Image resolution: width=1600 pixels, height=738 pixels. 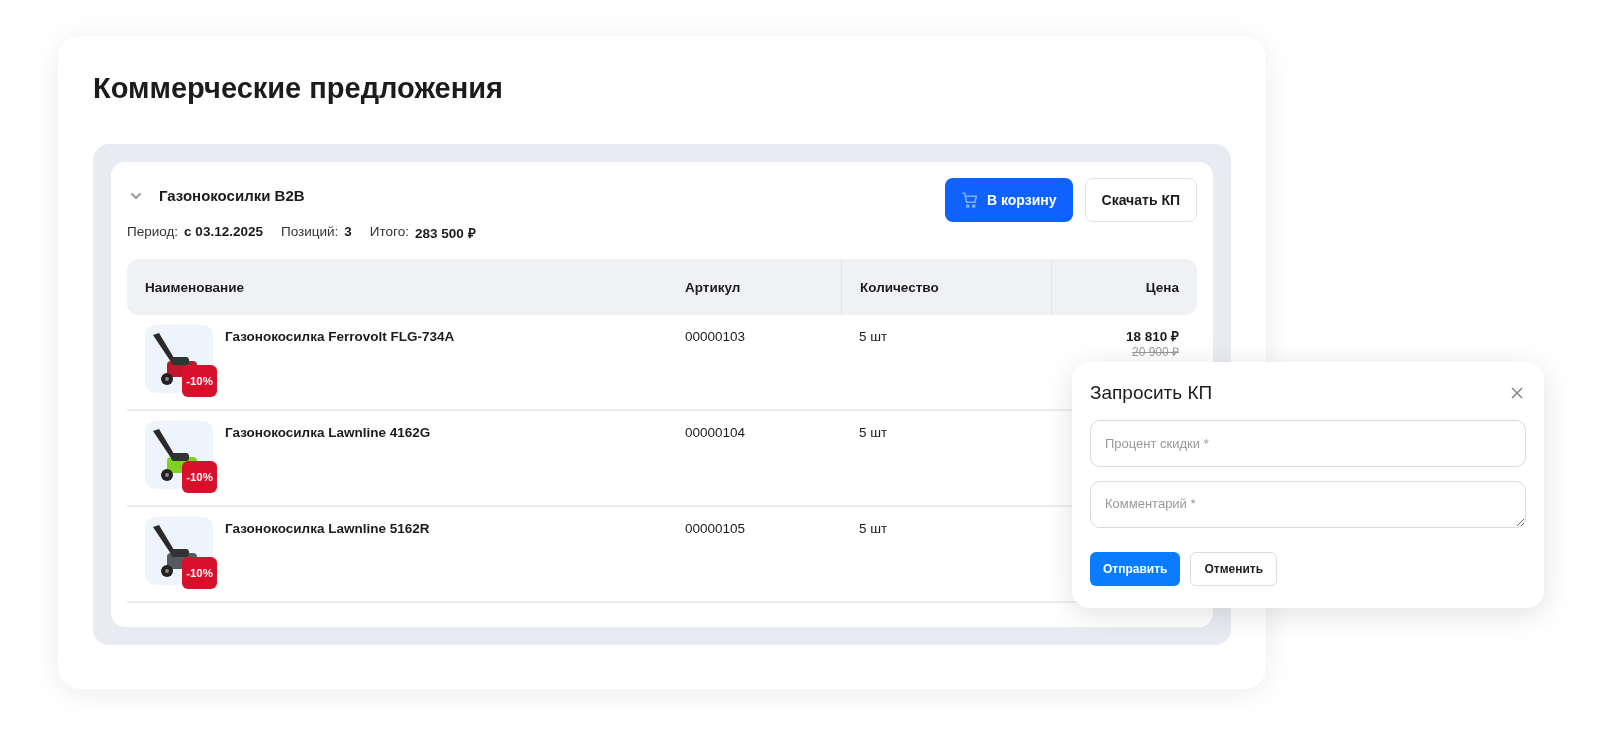 I want to click on article-cell-text: 00000103, so click(x=715, y=337).